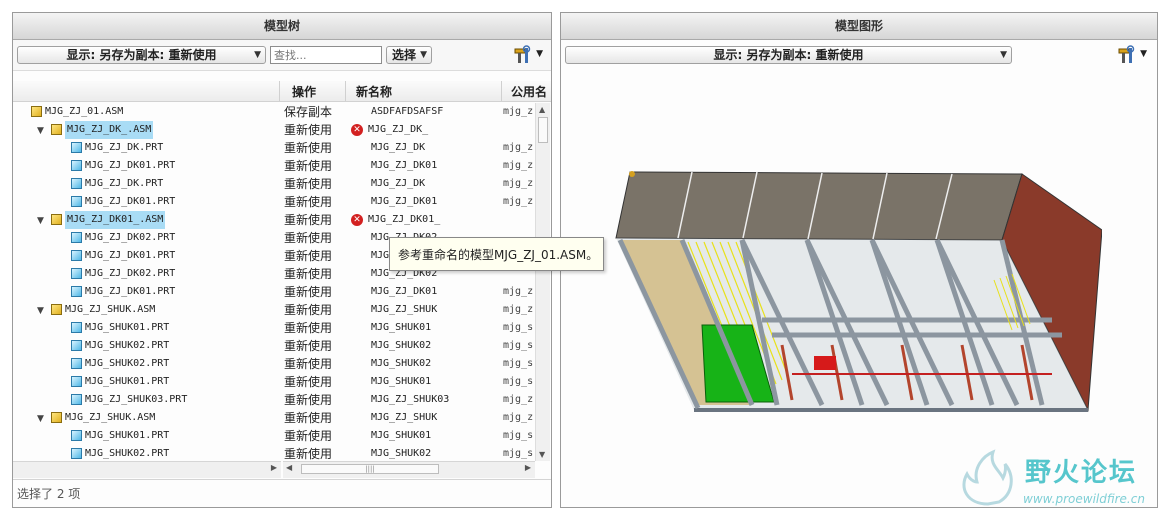  I want to click on search-input, so click(326, 55).